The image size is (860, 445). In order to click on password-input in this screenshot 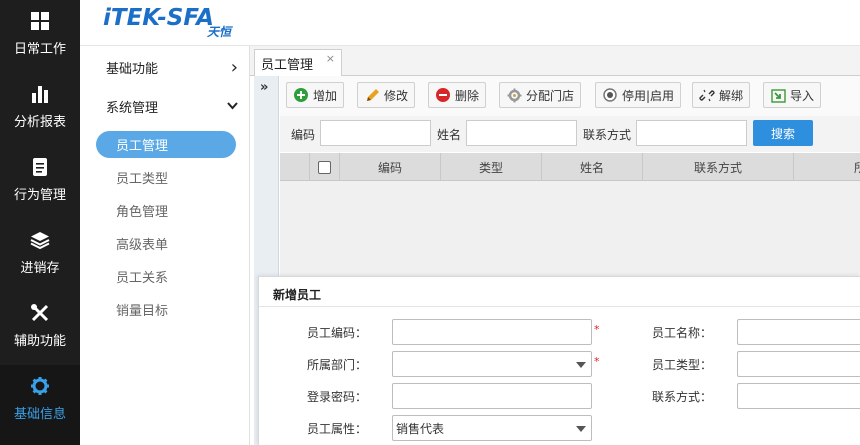, I will do `click(492, 396)`.